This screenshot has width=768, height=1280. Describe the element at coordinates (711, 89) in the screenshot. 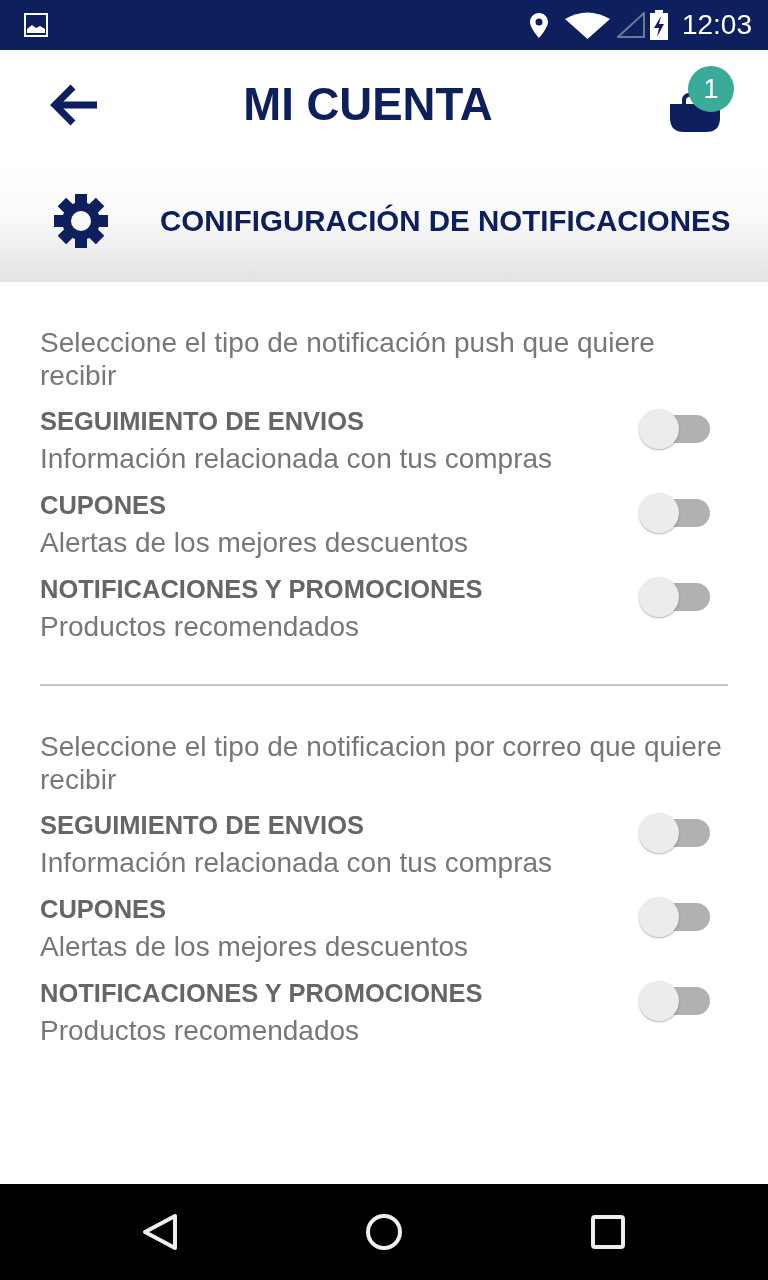

I see `cart-count-badge: 1` at that location.